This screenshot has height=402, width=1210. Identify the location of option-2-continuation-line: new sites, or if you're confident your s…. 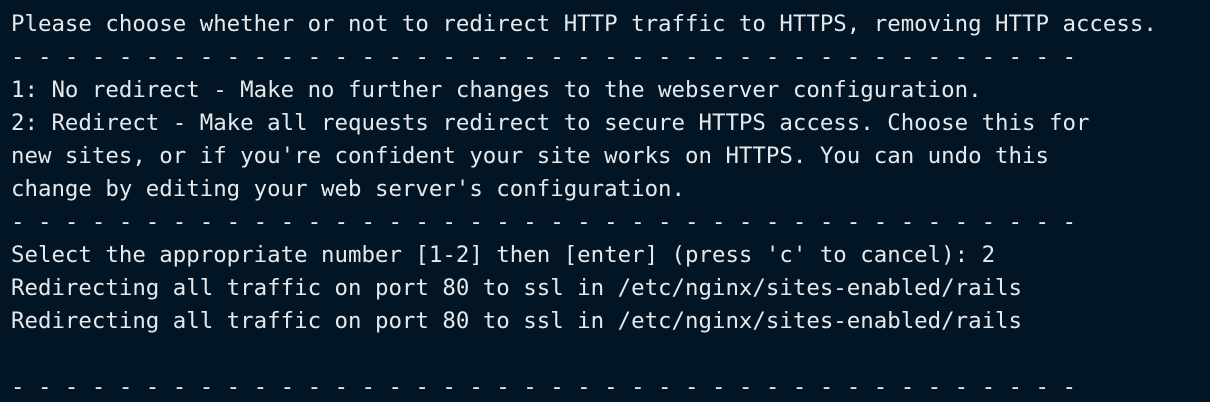
(530, 156).